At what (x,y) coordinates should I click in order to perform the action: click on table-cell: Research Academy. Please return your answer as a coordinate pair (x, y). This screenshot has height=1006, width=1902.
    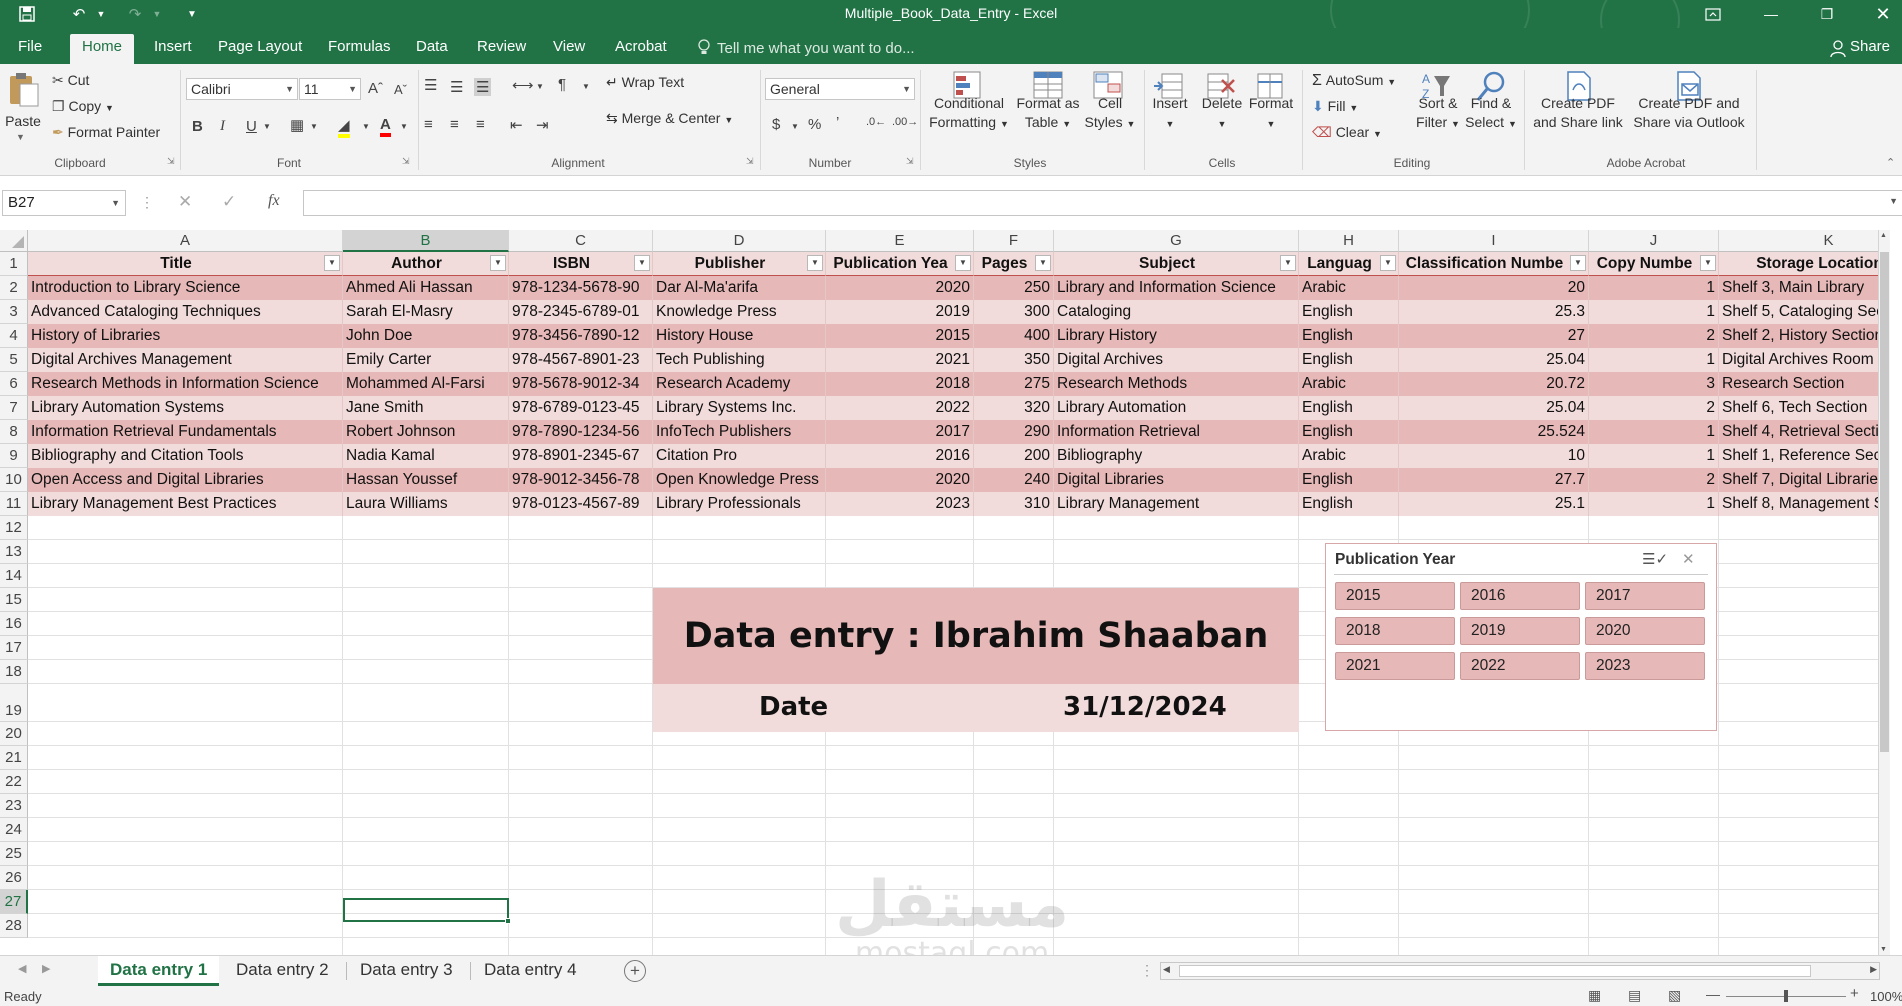
    Looking at the image, I should click on (739, 384).